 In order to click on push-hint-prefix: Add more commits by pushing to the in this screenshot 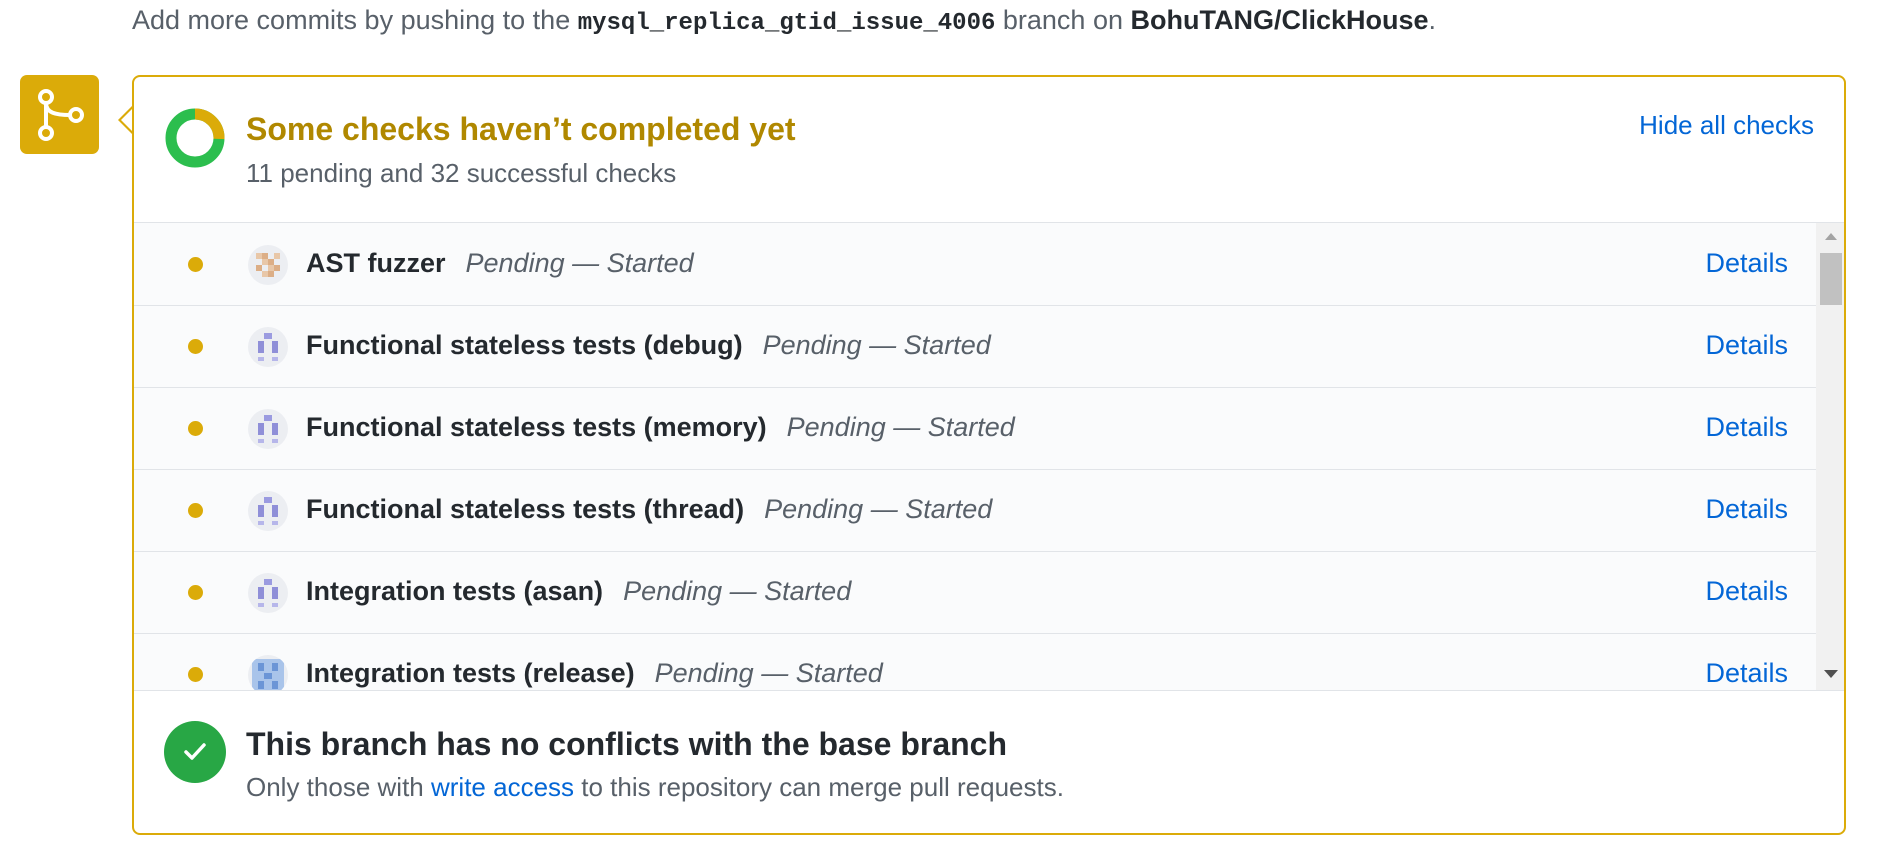, I will do `click(355, 20)`.